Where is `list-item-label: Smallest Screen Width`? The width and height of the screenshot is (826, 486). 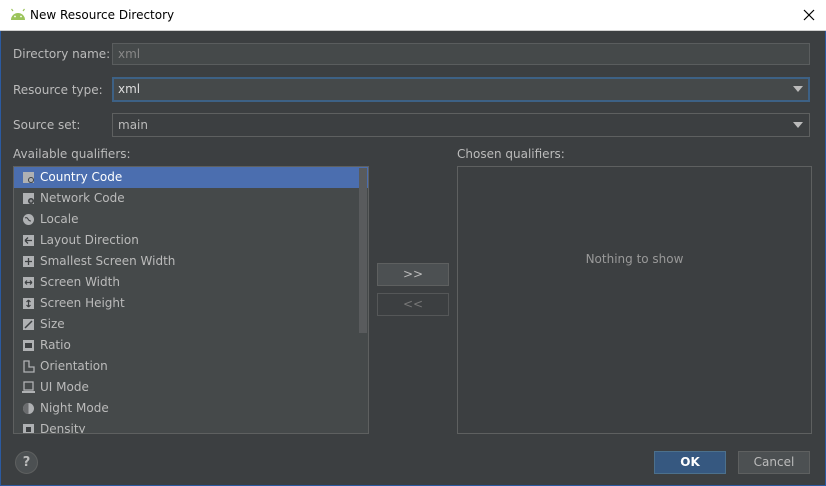
list-item-label: Smallest Screen Width is located at coordinates (108, 261).